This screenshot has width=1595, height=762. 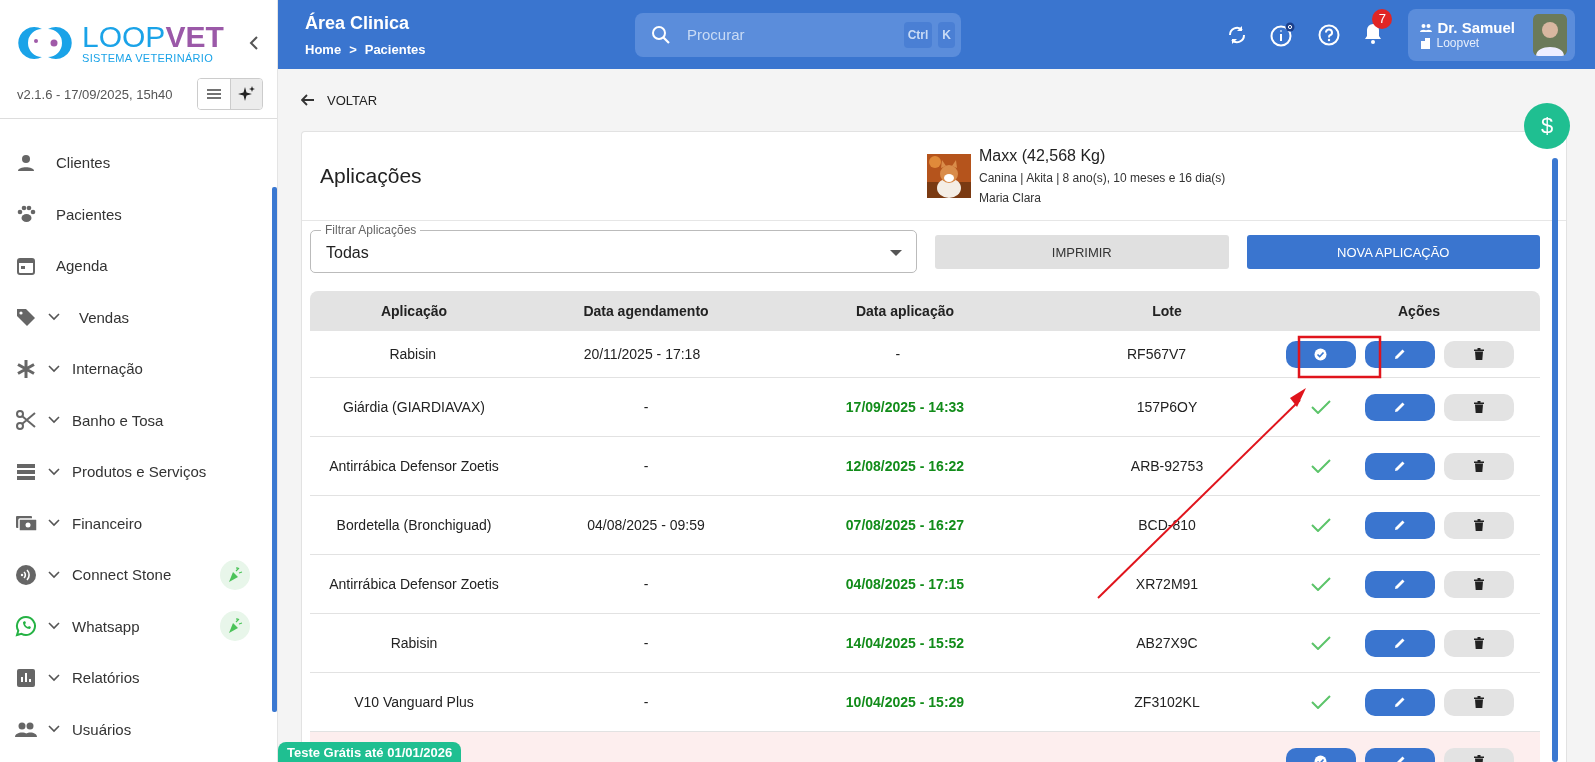 What do you see at coordinates (1167, 311) in the screenshot?
I see `column-header: Lote` at bounding box center [1167, 311].